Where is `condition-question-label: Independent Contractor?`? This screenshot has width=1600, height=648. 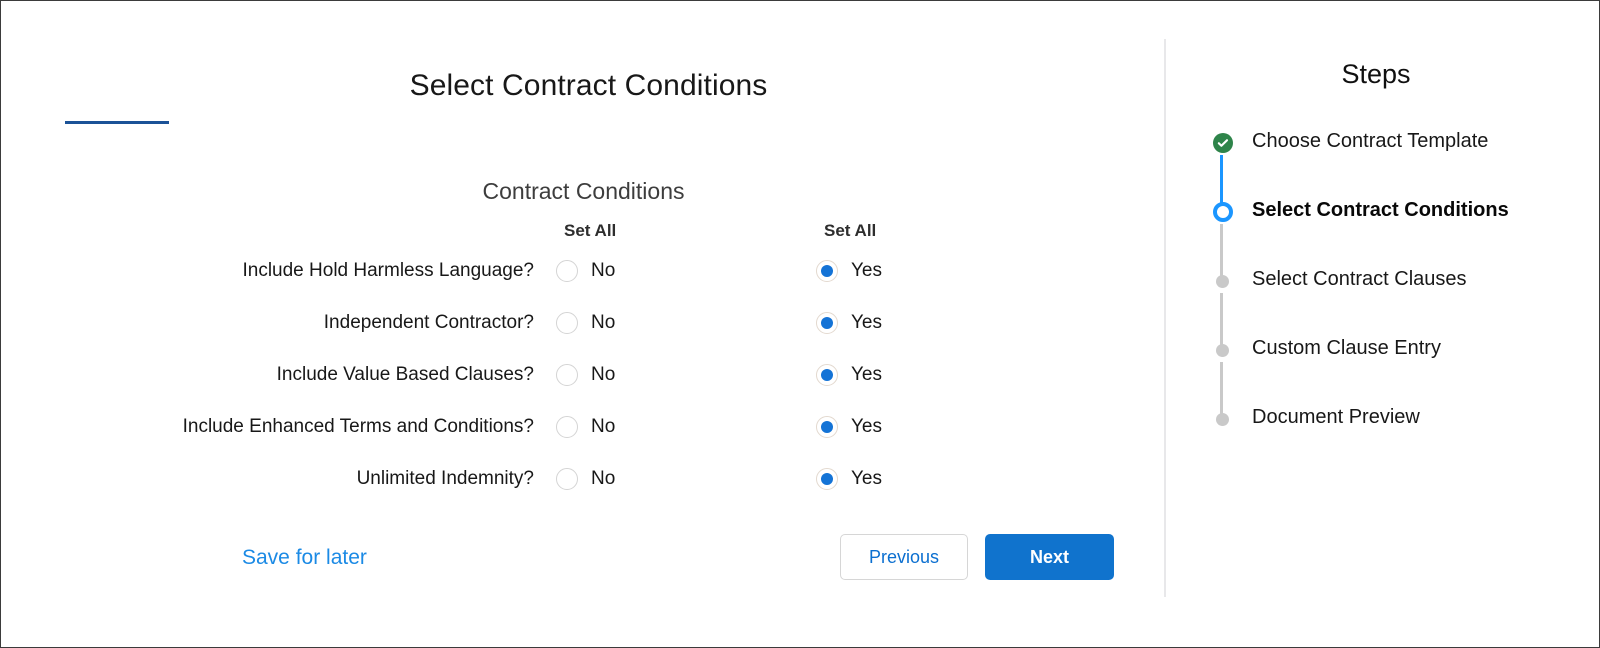
condition-question-label: Independent Contractor? is located at coordinates (428, 322).